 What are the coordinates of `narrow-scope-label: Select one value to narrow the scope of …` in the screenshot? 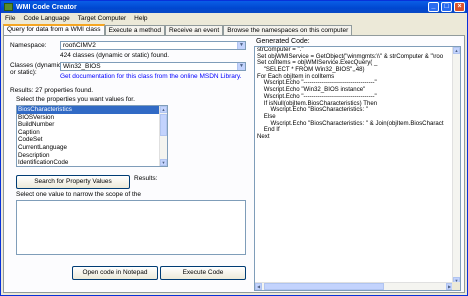 It's located at (79, 194).